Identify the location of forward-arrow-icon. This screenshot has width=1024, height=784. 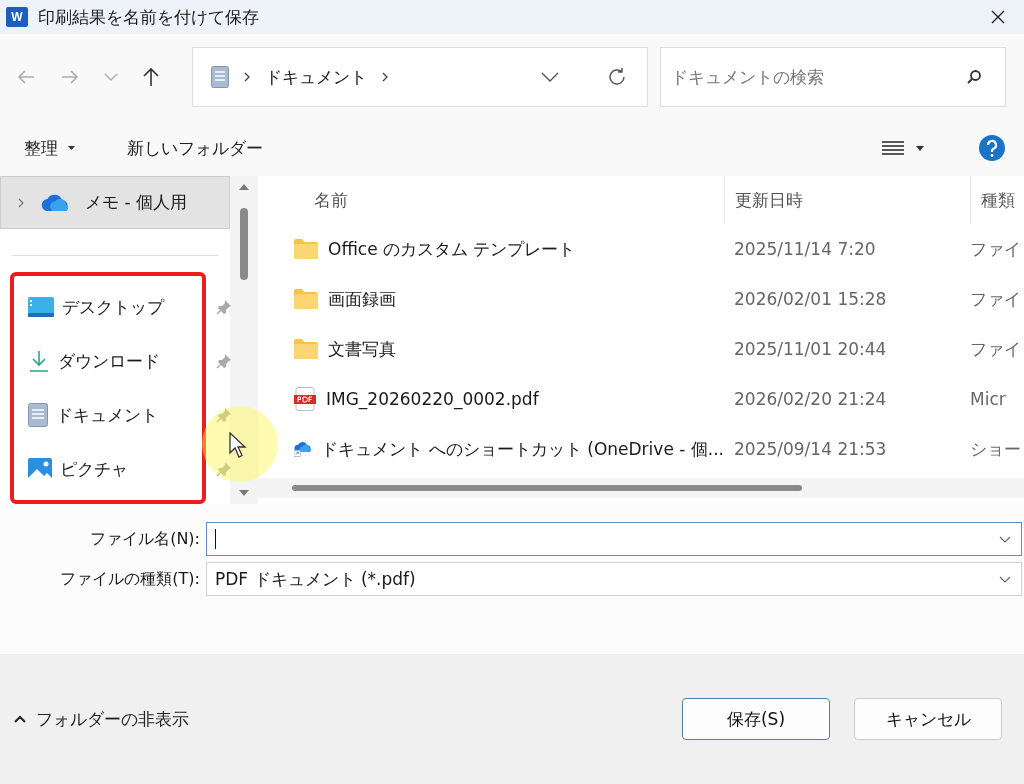
(70, 77).